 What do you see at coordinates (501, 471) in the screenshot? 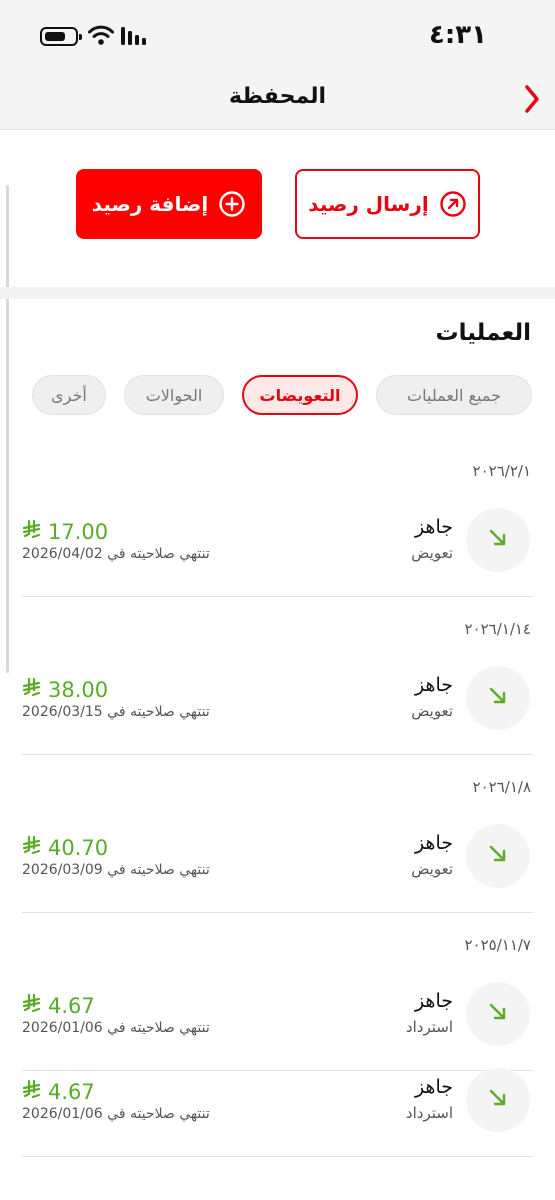
I see `transaction-date: ٢٠٢٦/٢/١` at bounding box center [501, 471].